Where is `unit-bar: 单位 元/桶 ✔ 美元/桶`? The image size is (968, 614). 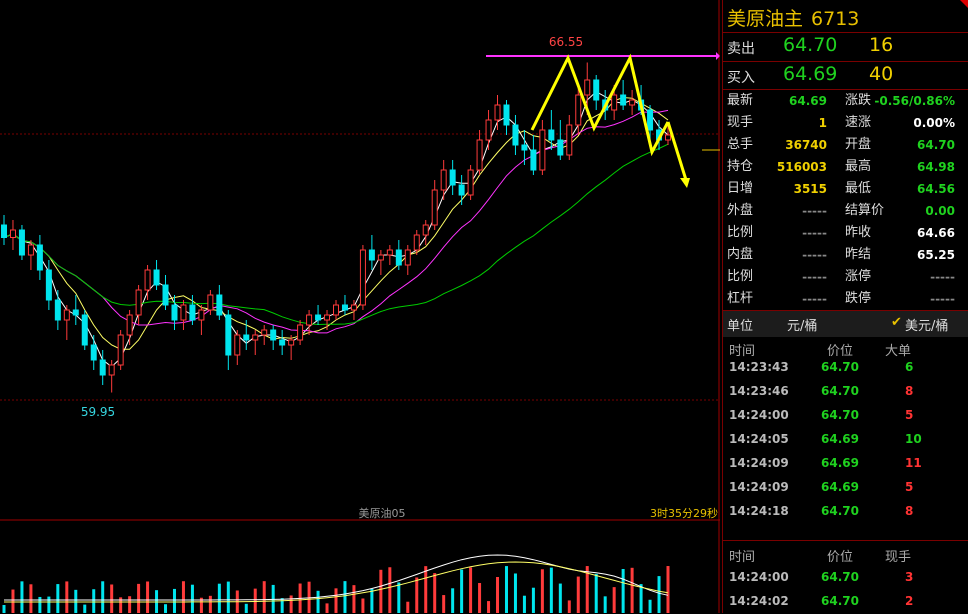 unit-bar: 单位 元/桶 ✔ 美元/桶 is located at coordinates (845, 324).